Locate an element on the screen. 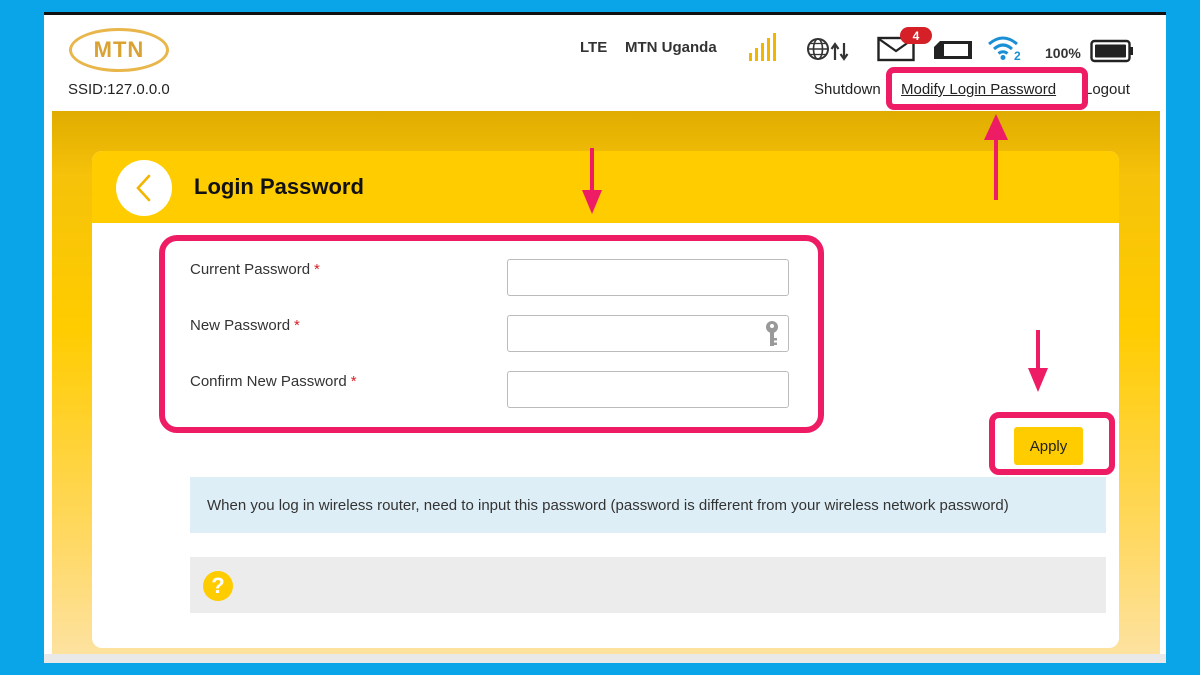  carrier-name: MTN Uganda is located at coordinates (671, 47).